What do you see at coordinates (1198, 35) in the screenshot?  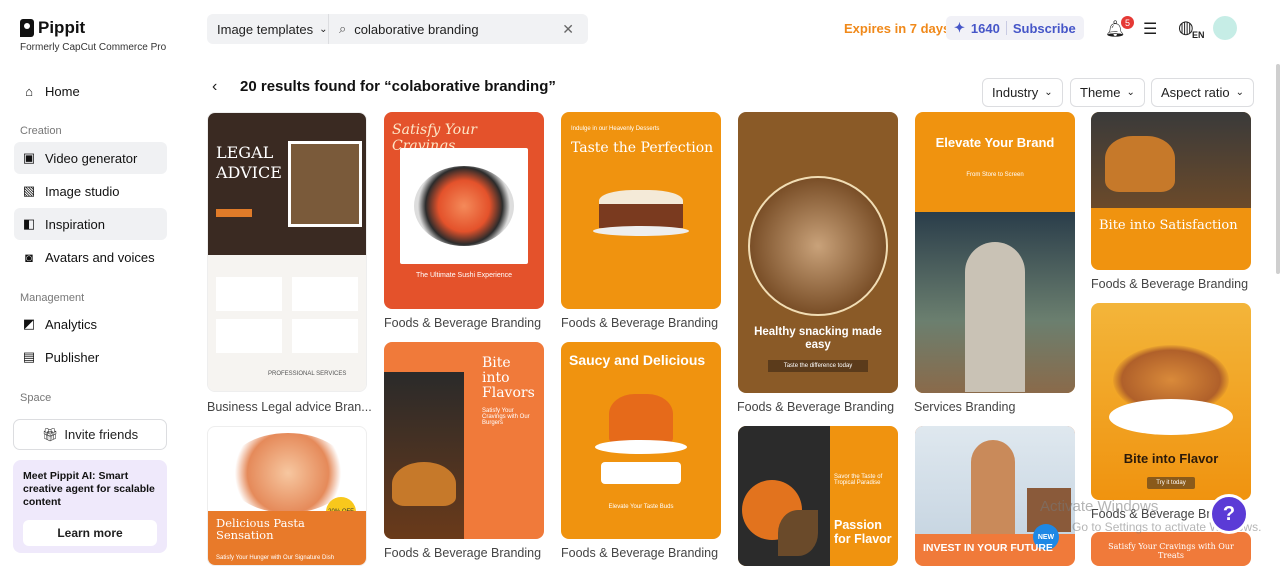 I see `language-label: EN` at bounding box center [1198, 35].